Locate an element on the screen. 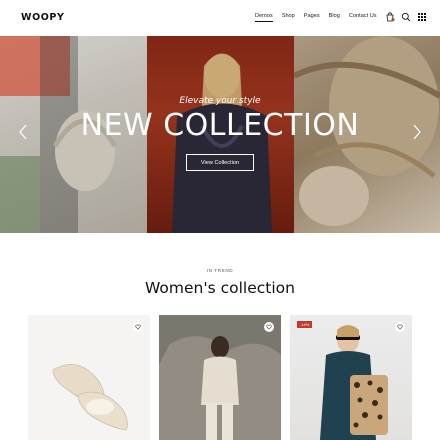  nav-blog: Blog is located at coordinates (334, 16).